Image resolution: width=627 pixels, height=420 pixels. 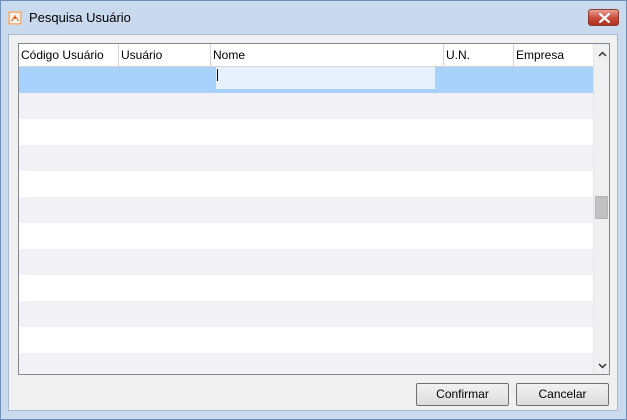 I want to click on window-title: Pesquisa Usuário, so click(x=80, y=17).